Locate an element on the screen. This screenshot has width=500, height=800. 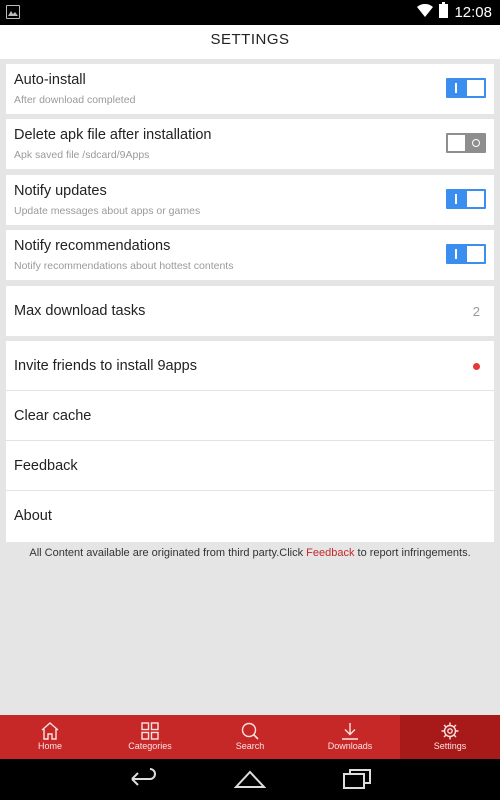
battery-icon is located at coordinates (444, 12).